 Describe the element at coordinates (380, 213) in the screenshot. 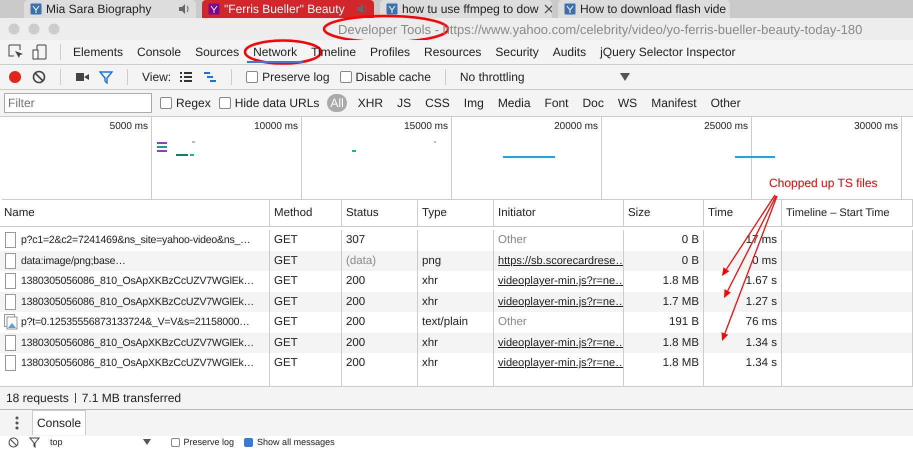

I see `column-header: Status` at that location.